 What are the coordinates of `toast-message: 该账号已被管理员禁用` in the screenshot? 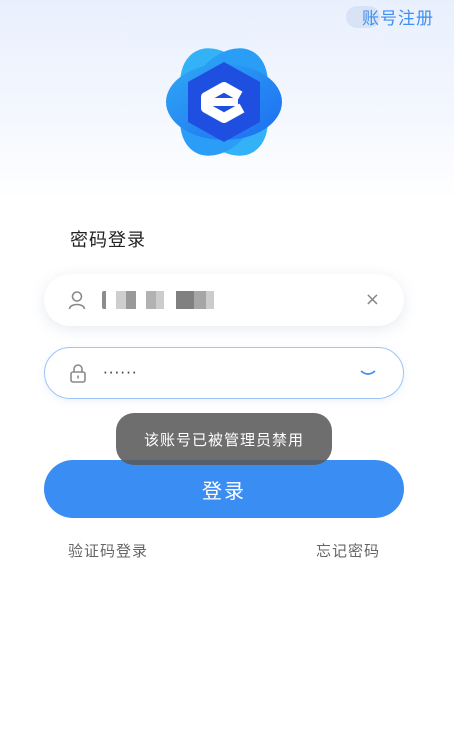 It's located at (224, 439).